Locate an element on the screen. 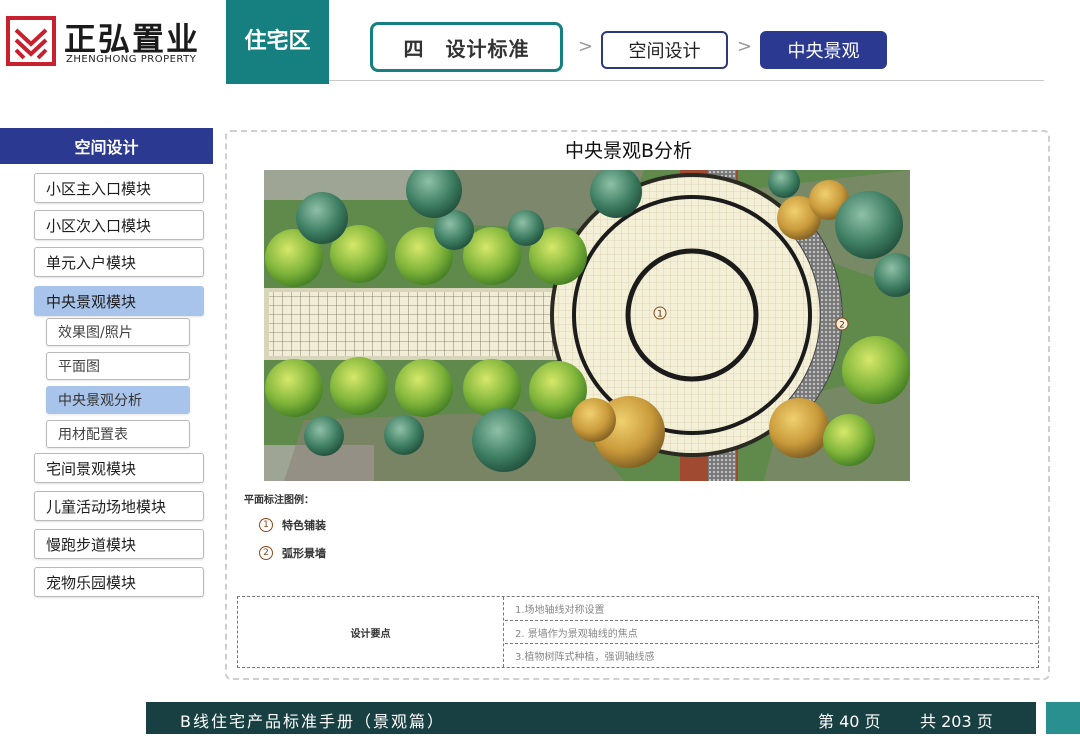 This screenshot has width=1080, height=748. legend-item: 1 特色铺装 is located at coordinates (292, 525).